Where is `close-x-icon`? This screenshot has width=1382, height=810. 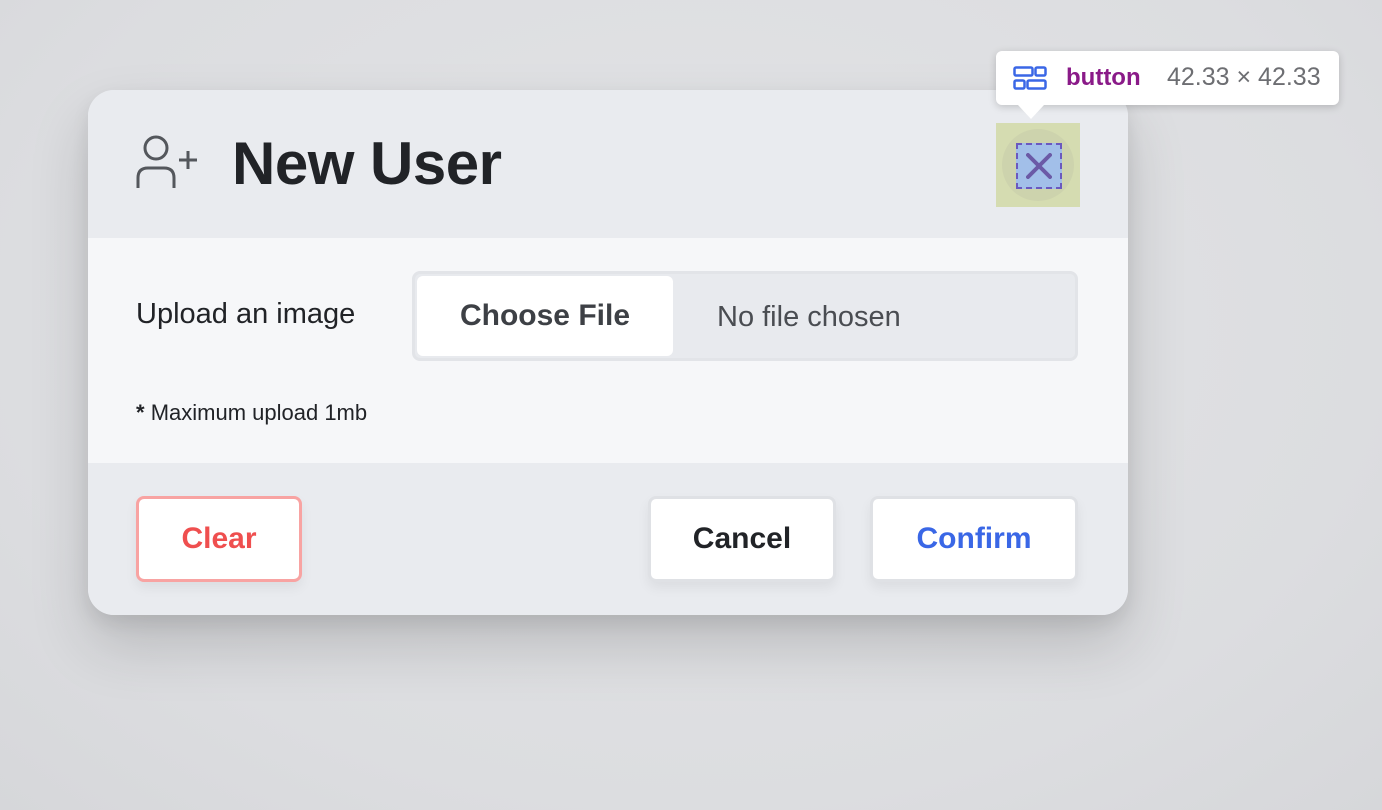
close-x-icon is located at coordinates (1039, 166).